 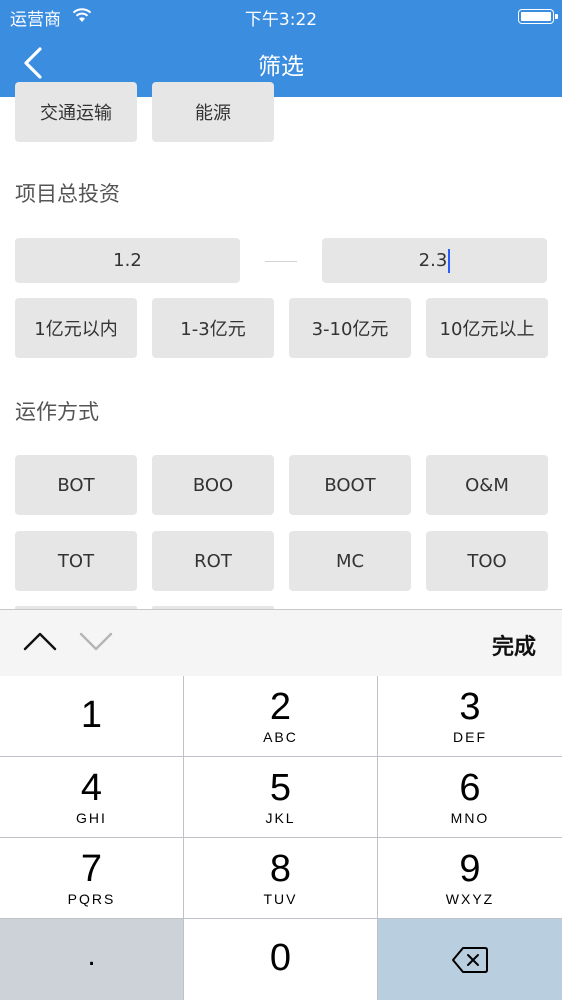 I want to click on key-7: 7 PQRS, so click(x=91, y=878).